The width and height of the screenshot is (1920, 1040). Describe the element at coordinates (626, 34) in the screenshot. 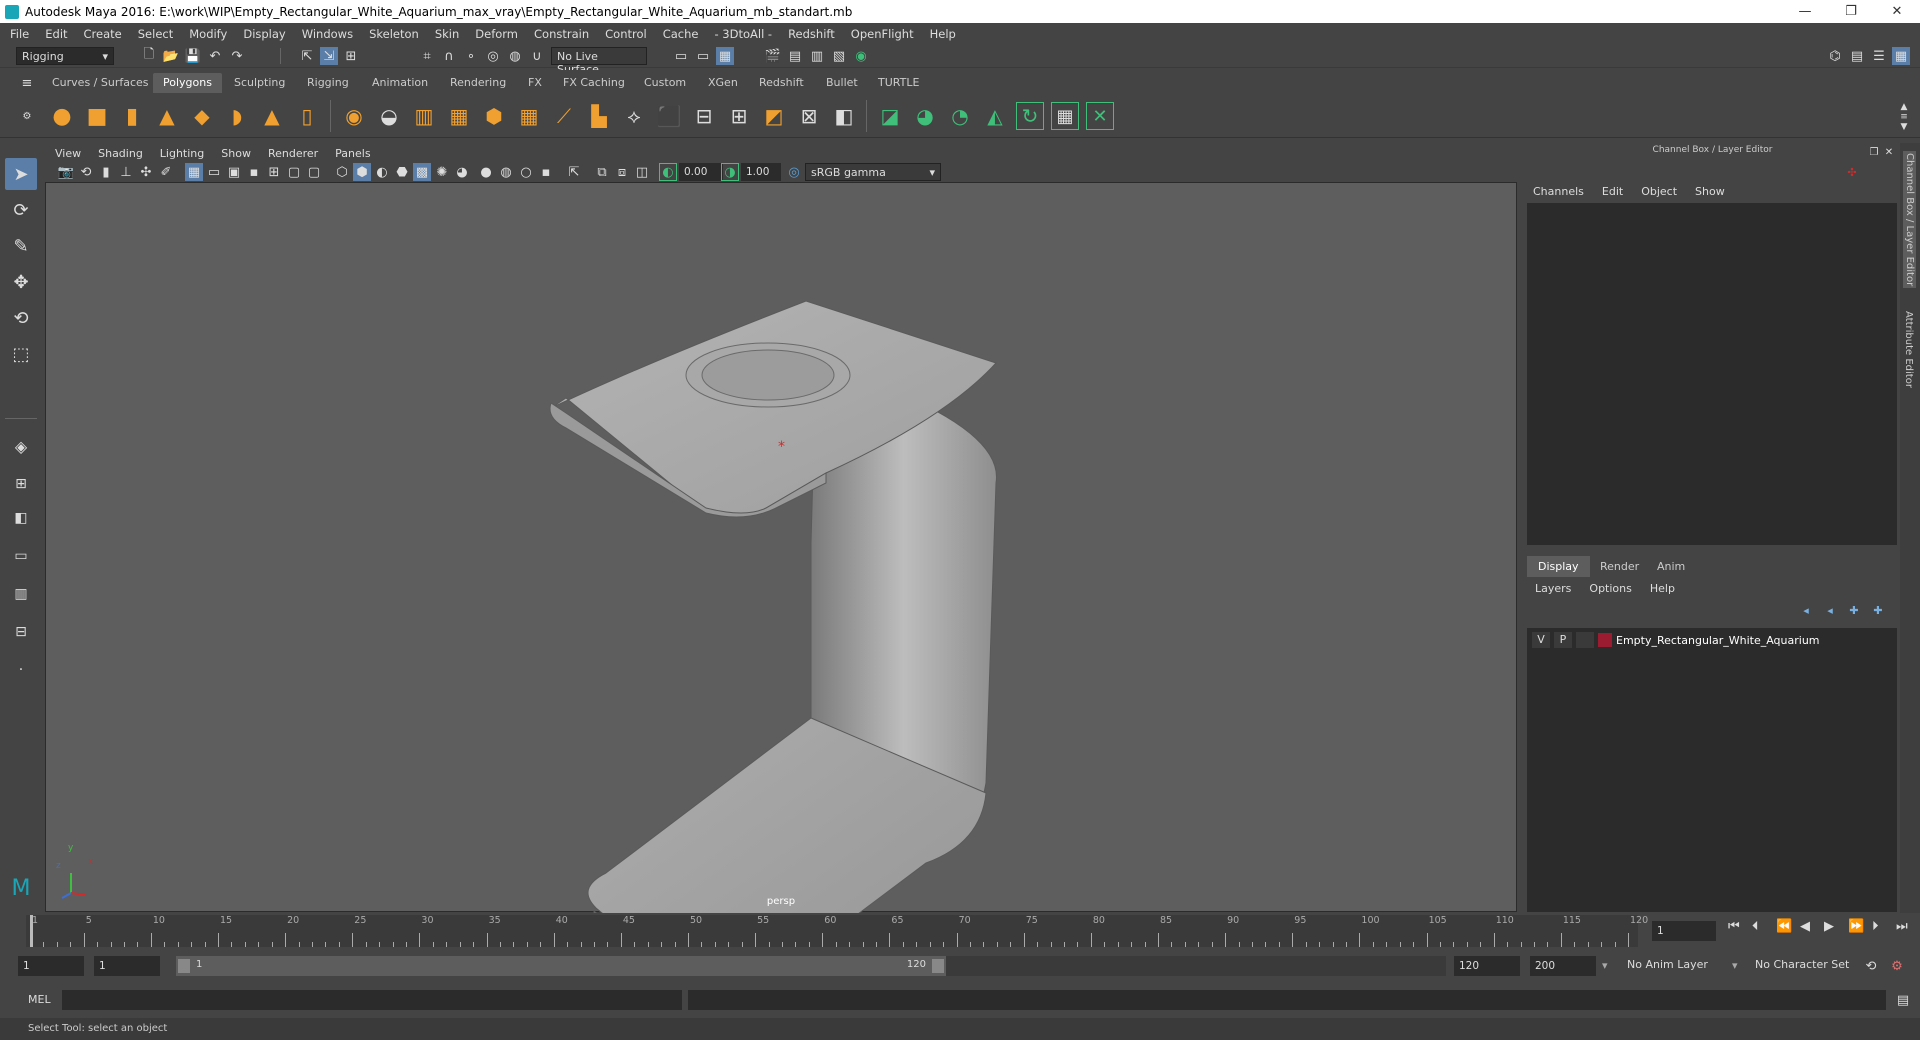

I see `menu-control: Control` at that location.